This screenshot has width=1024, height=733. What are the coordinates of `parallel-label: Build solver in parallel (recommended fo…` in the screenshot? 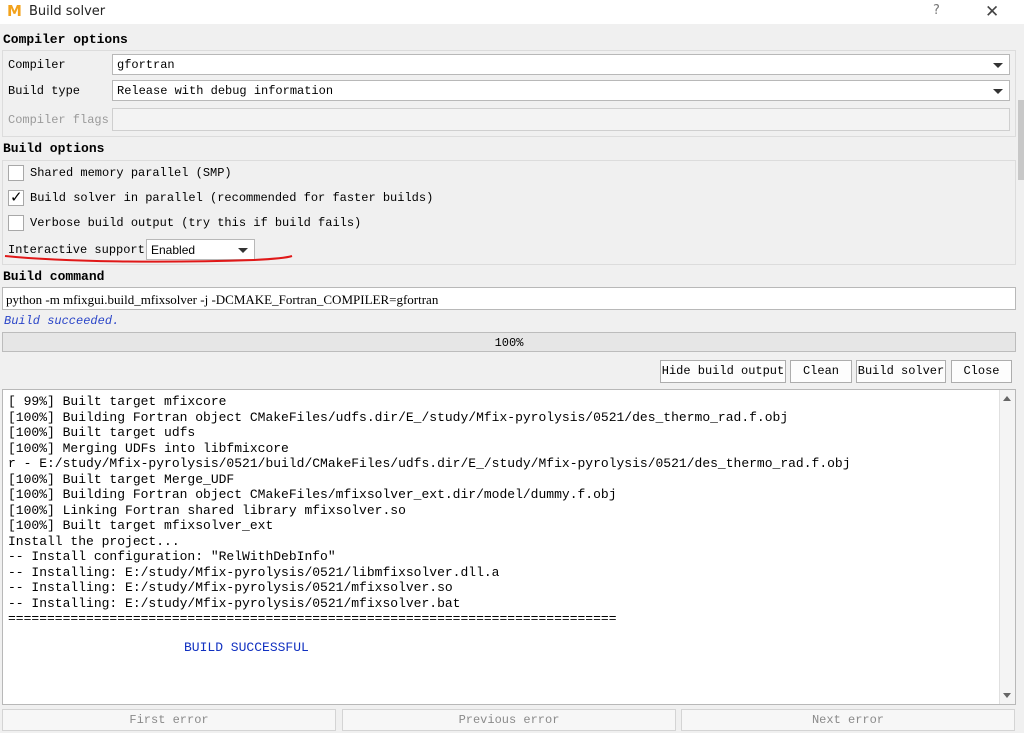 It's located at (231, 198).